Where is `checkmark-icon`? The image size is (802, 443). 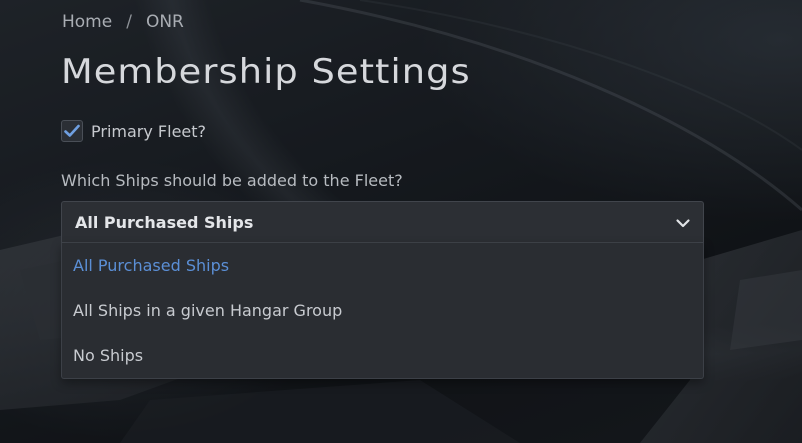 checkmark-icon is located at coordinates (72, 130).